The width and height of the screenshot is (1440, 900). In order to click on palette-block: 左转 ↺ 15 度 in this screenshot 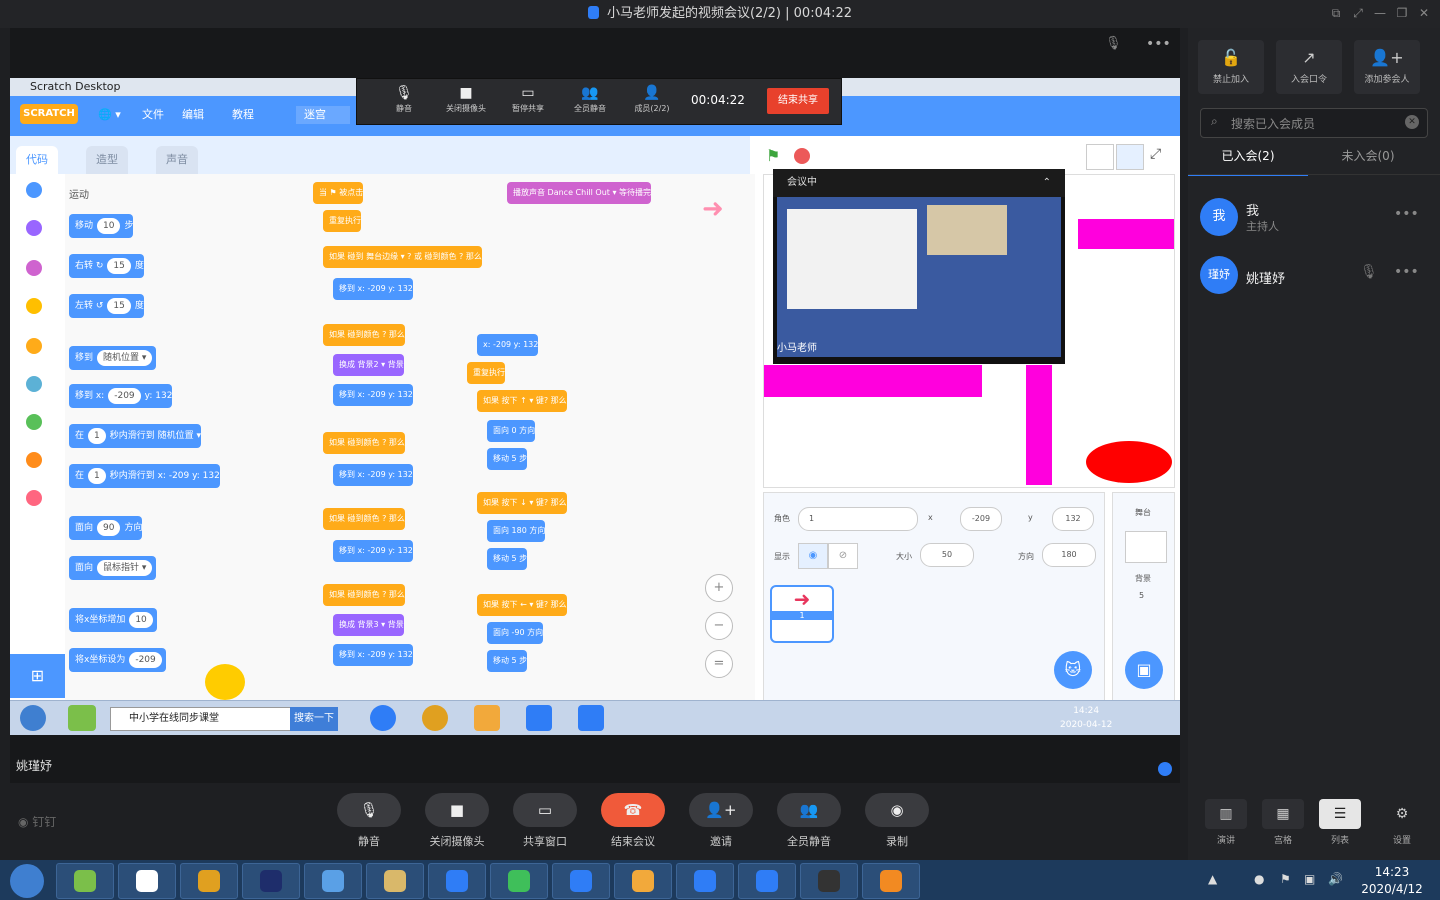, I will do `click(106, 306)`.